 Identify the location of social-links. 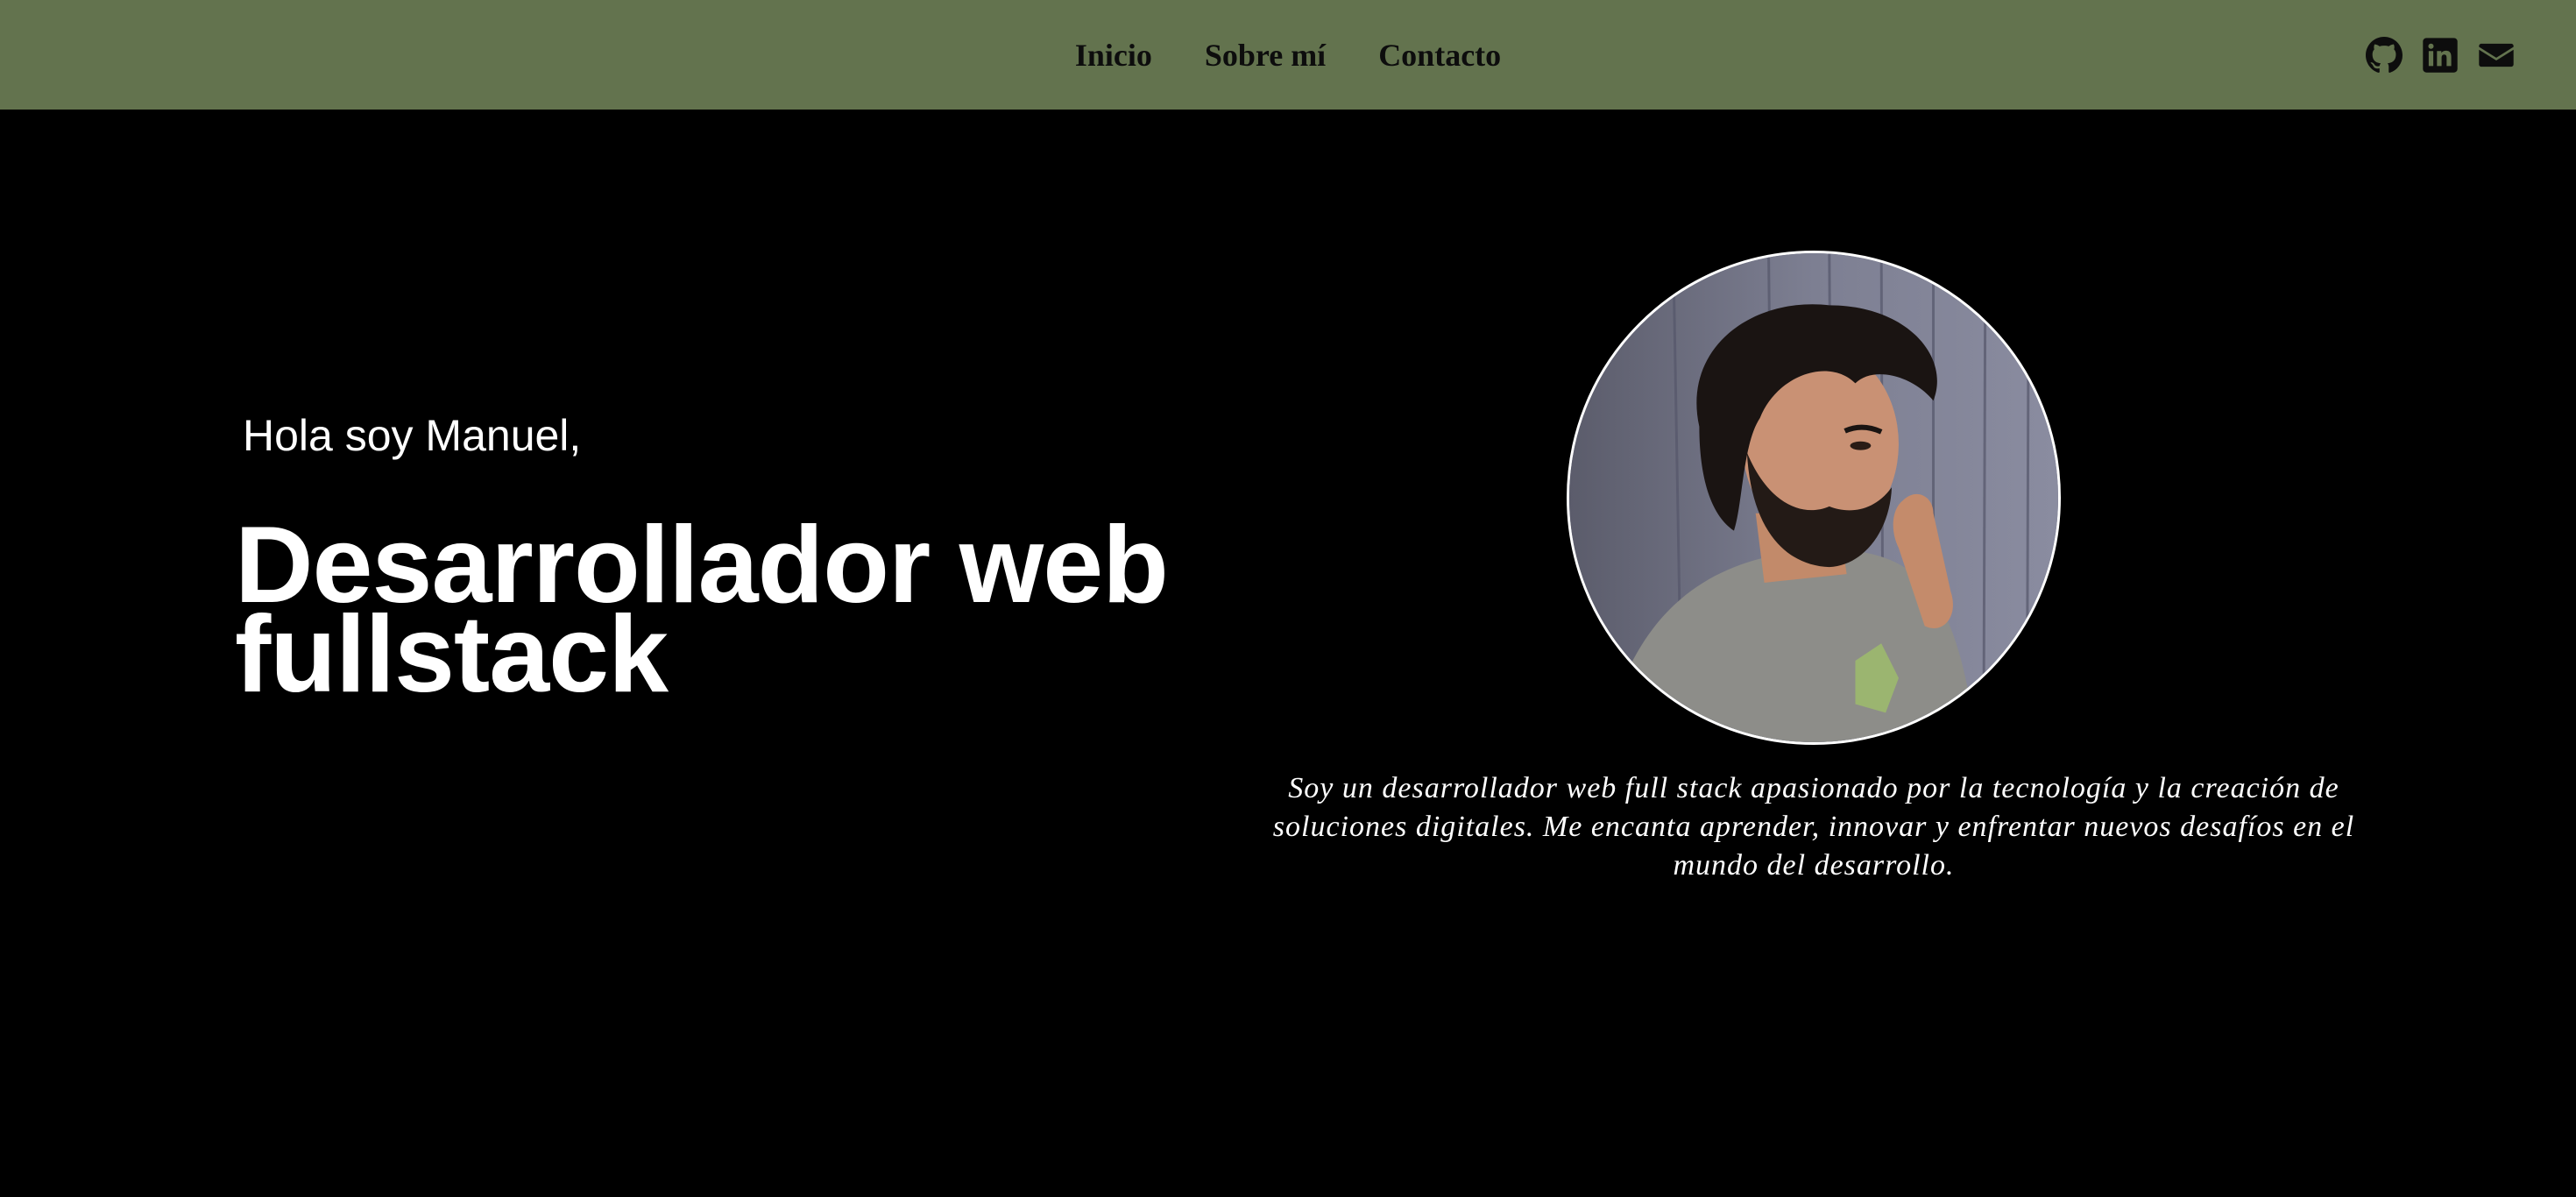
(2440, 55).